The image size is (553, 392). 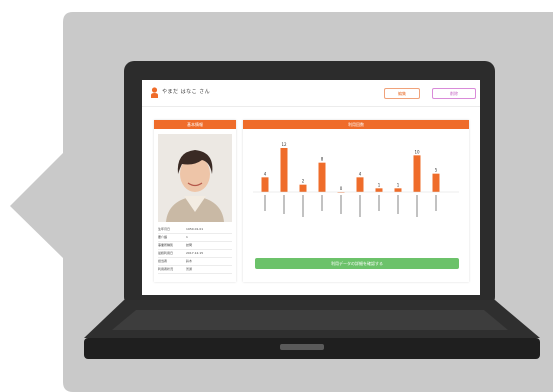 What do you see at coordinates (186, 92) in the screenshot?
I see `user-name: やまだ はなこ さん` at bounding box center [186, 92].